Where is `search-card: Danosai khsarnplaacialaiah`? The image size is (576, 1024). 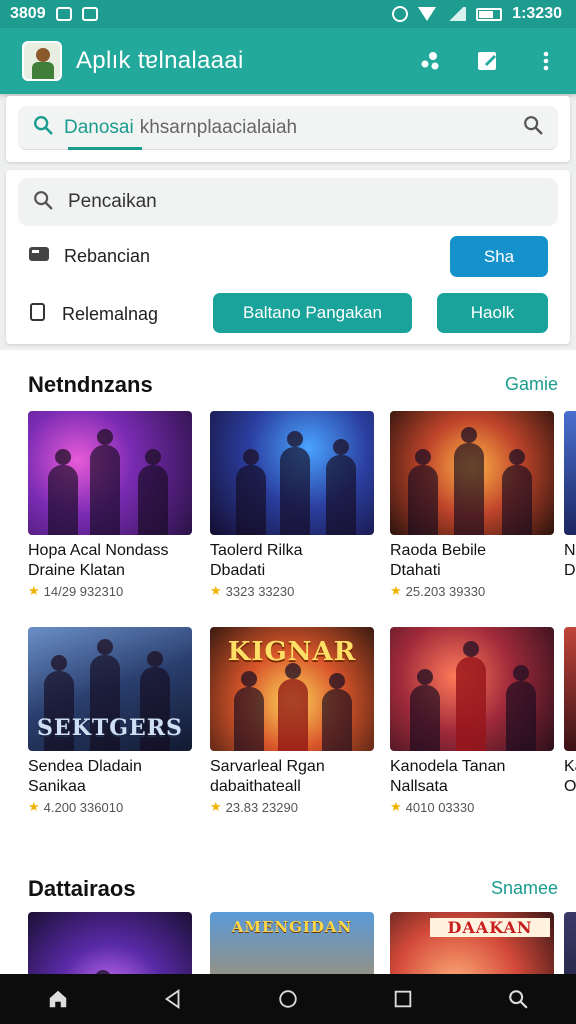 search-card: Danosai khsarnplaacialaiah is located at coordinates (288, 129).